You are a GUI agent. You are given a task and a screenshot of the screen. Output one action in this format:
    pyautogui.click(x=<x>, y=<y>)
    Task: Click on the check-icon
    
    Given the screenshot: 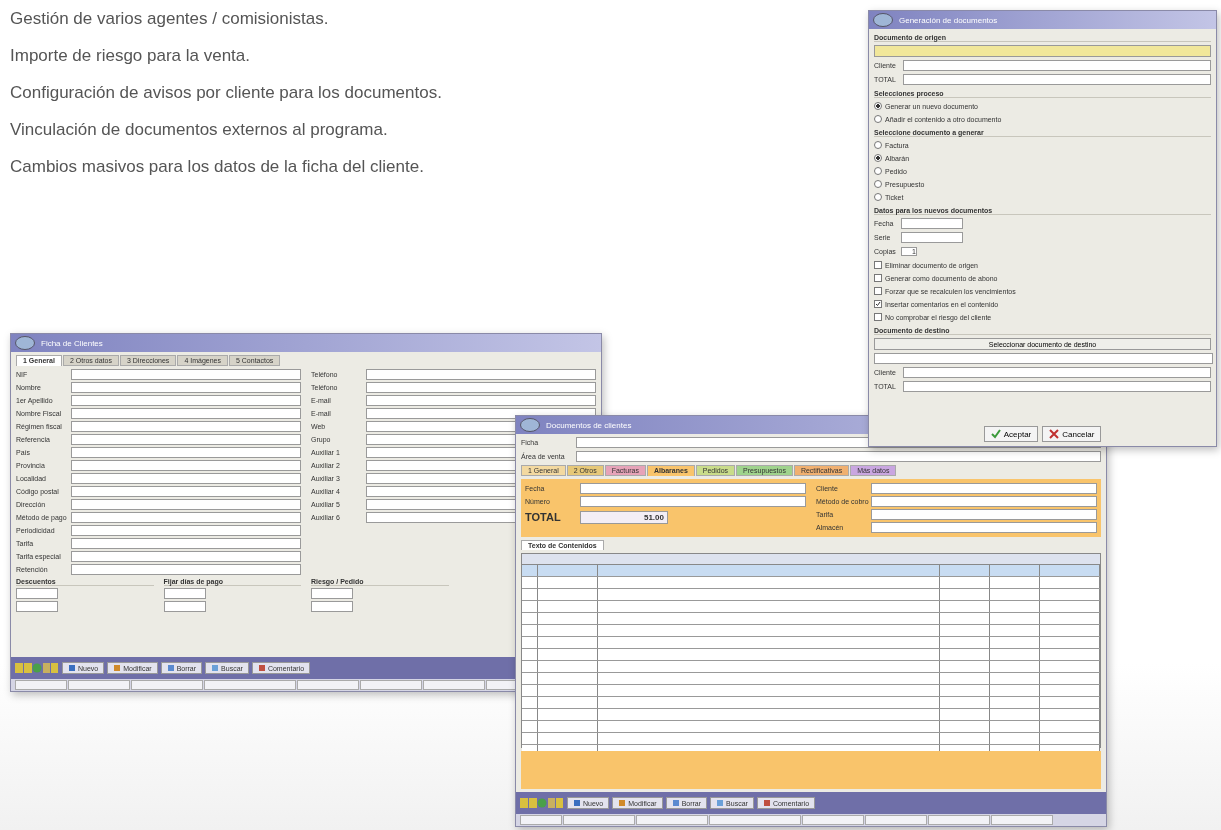 What is the action you would take?
    pyautogui.click(x=995, y=434)
    